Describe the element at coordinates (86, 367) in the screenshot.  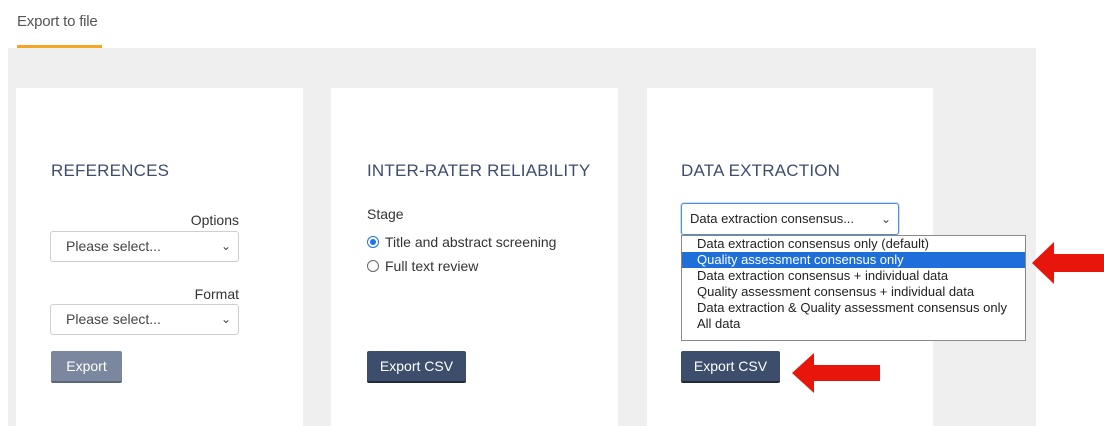
I see `export-button: Export` at that location.